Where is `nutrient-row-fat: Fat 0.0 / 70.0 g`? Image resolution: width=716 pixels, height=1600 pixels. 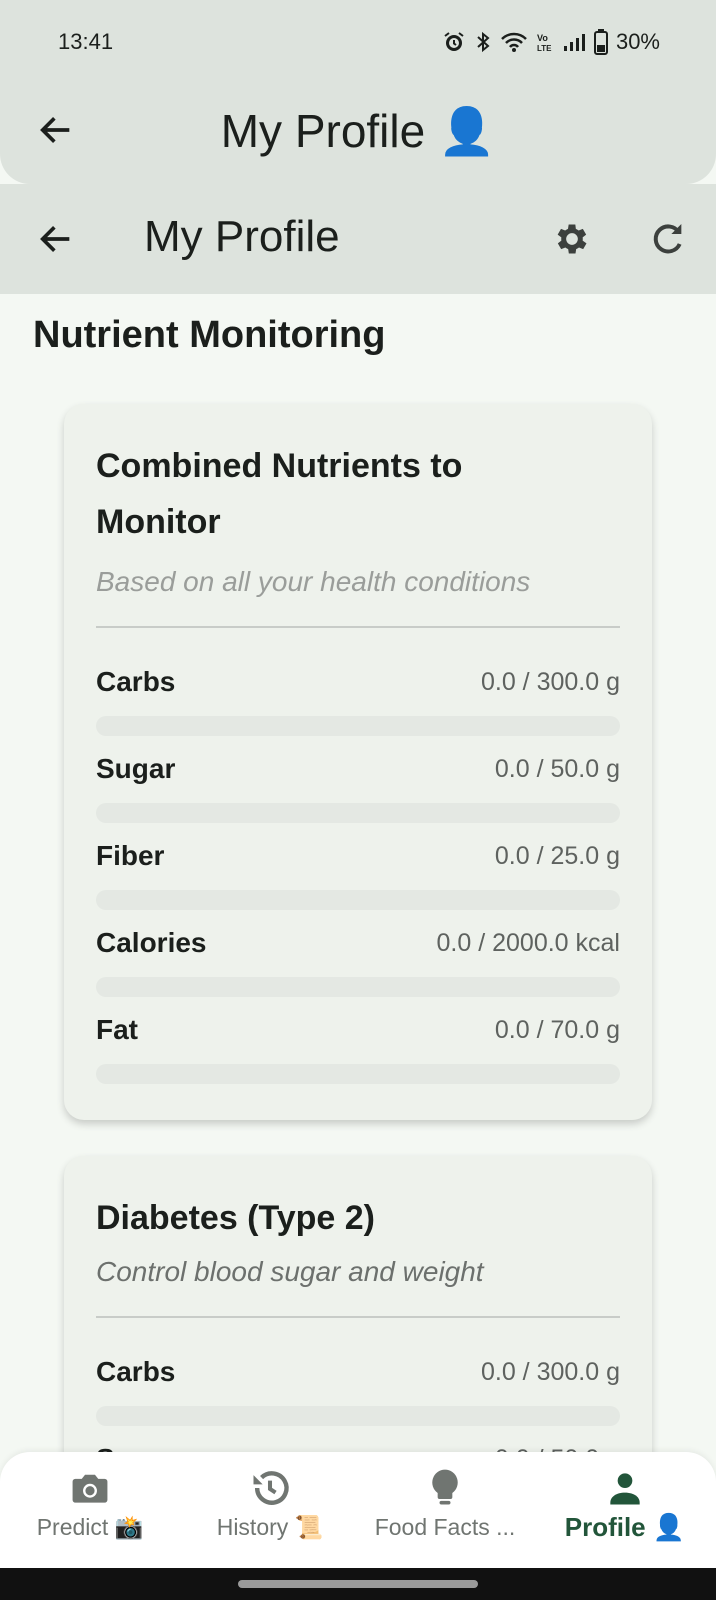
nutrient-row-fat: Fat 0.0 / 70.0 g is located at coordinates (358, 1040).